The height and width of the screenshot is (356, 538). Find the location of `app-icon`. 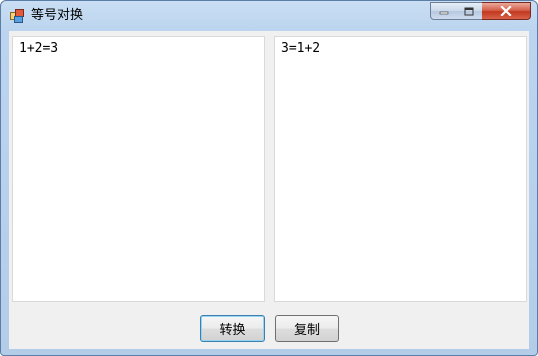

app-icon is located at coordinates (17, 16).